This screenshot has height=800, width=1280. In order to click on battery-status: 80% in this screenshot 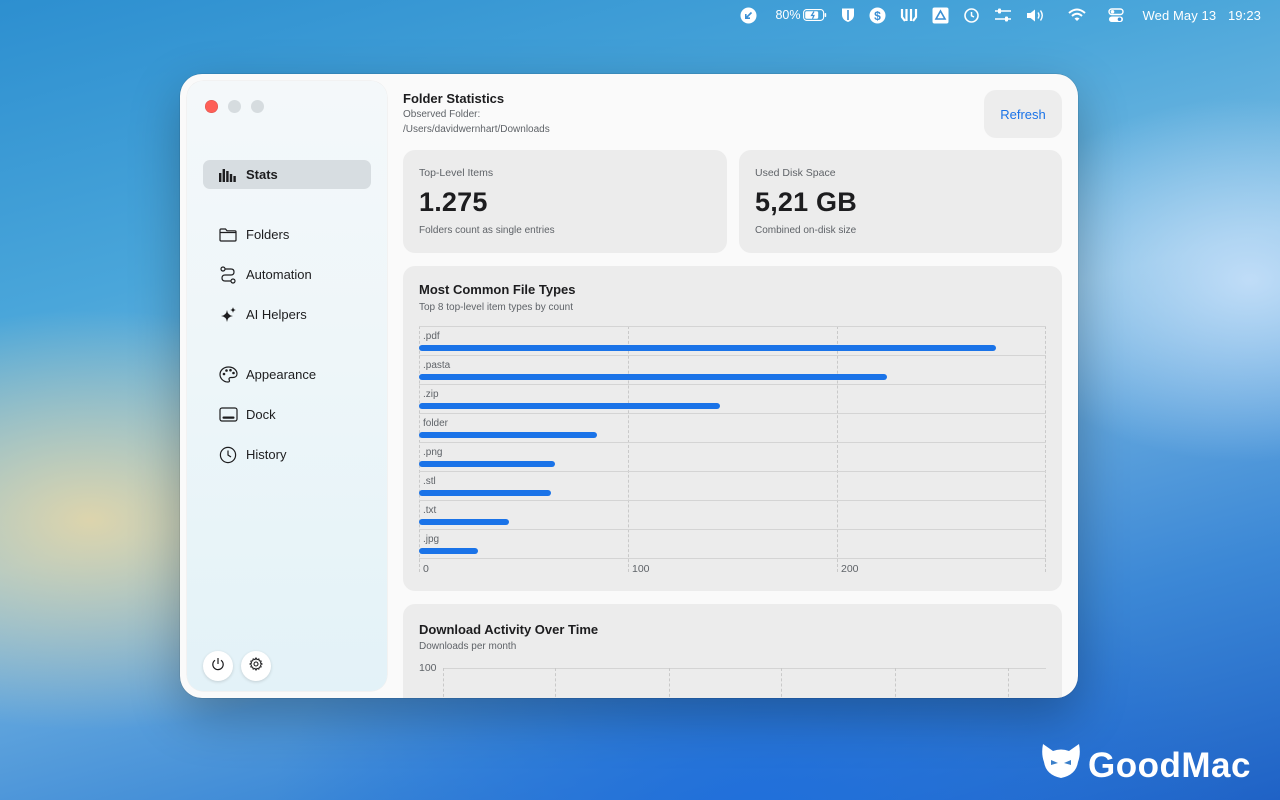, I will do `click(799, 15)`.